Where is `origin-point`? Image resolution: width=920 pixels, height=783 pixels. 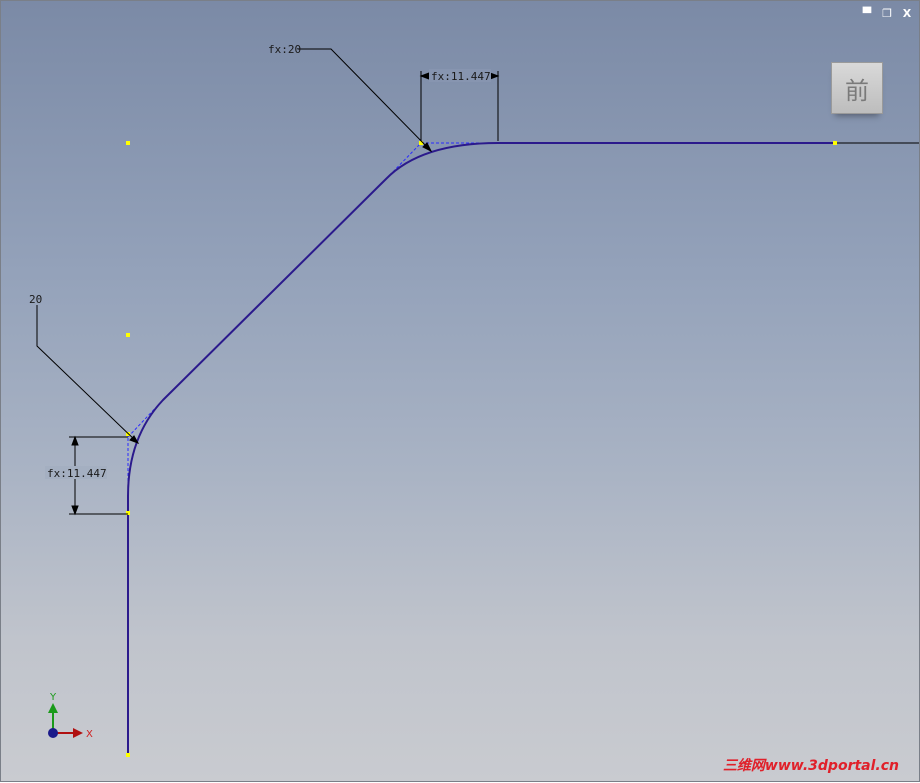
origin-point is located at coordinates (53, 733).